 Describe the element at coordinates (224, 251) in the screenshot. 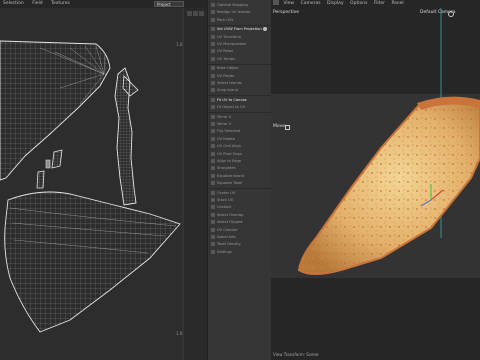

I see `tool-label: Settings` at that location.